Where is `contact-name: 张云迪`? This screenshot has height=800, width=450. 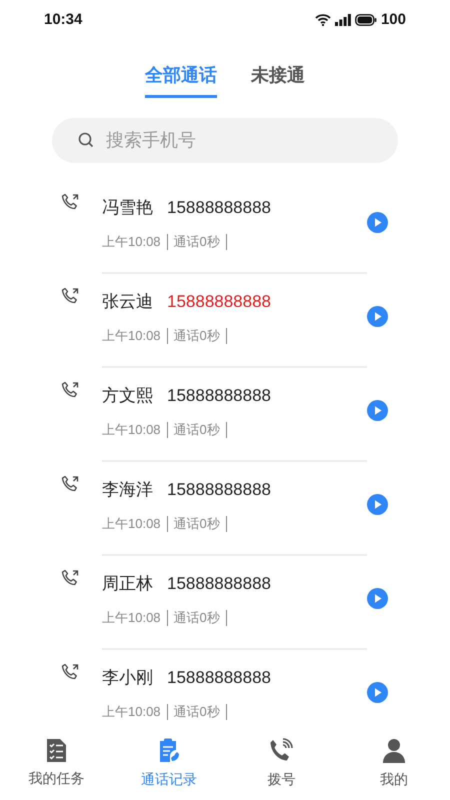
contact-name: 张云迪 is located at coordinates (127, 302).